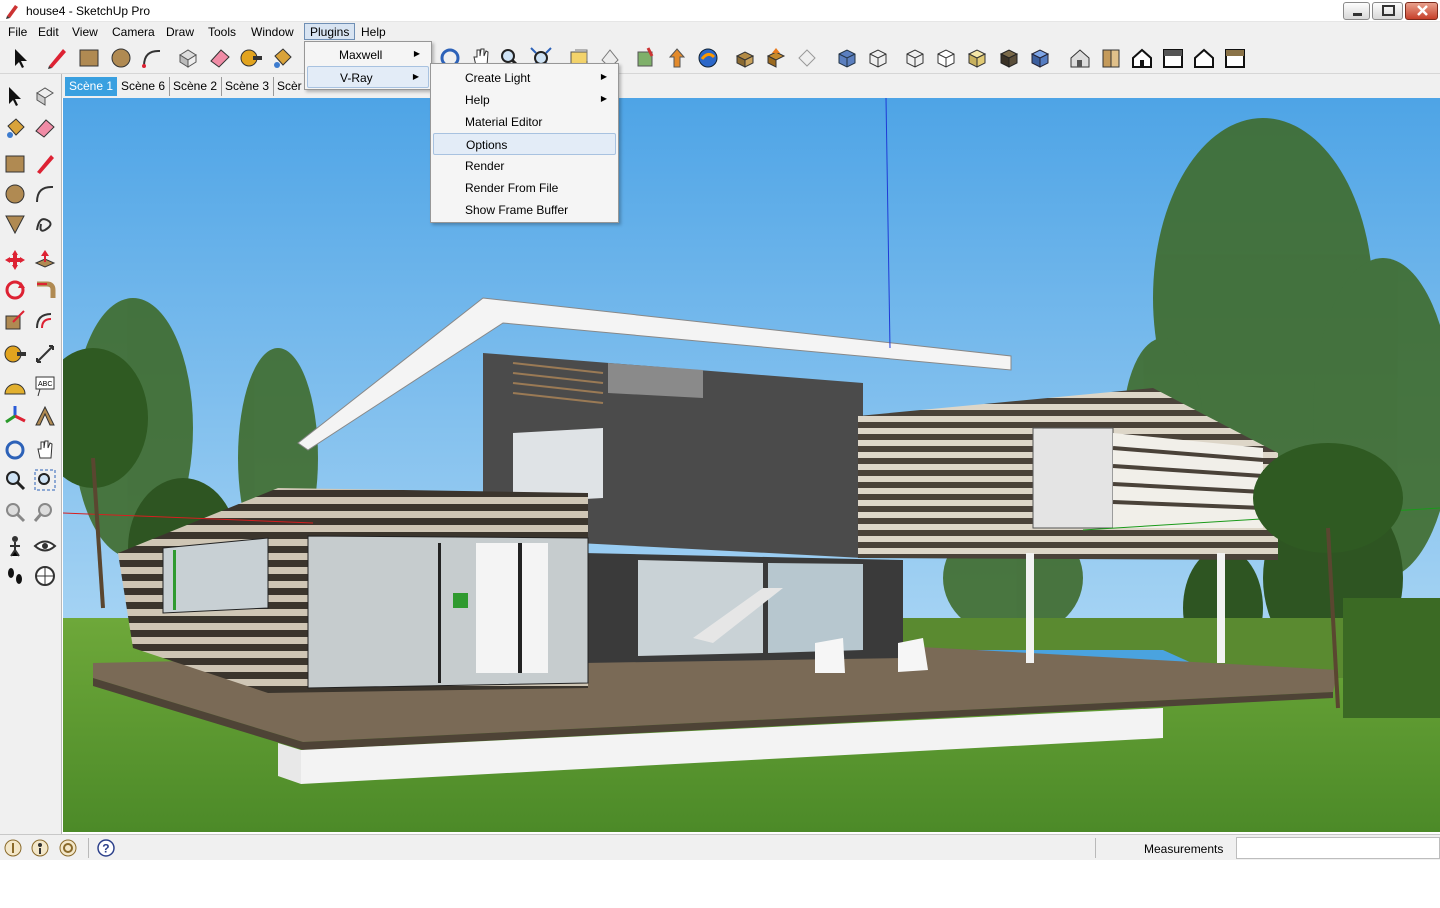  I want to click on menu-help: Help, so click(373, 32).